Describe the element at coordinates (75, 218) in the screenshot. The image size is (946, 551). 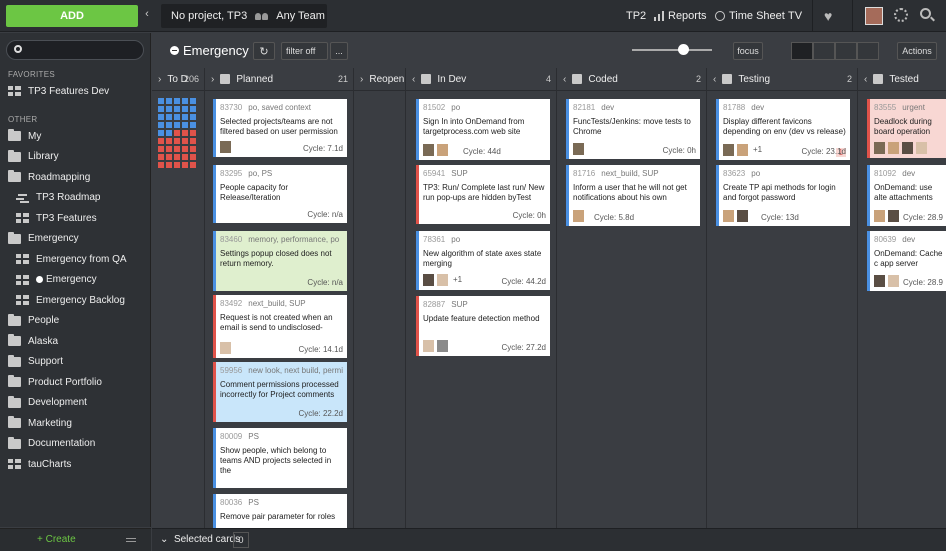
I see `sidebar-item: TP3 Features` at that location.